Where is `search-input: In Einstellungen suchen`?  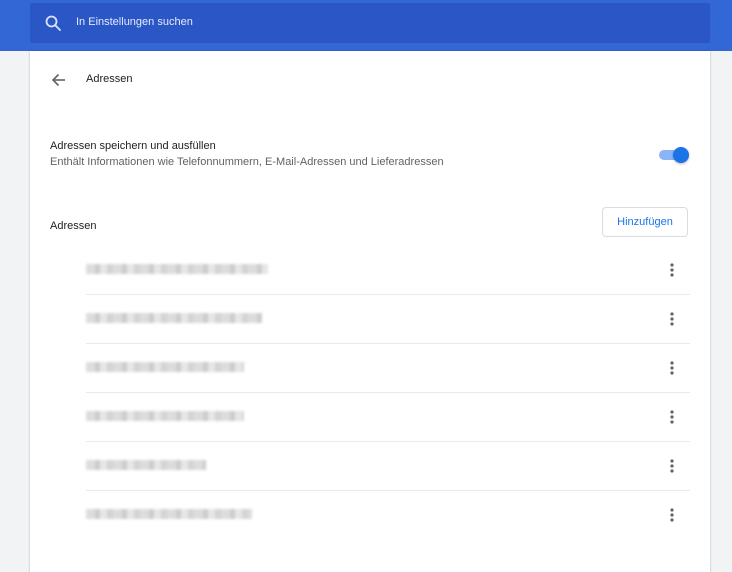
search-input: In Einstellungen suchen is located at coordinates (134, 22).